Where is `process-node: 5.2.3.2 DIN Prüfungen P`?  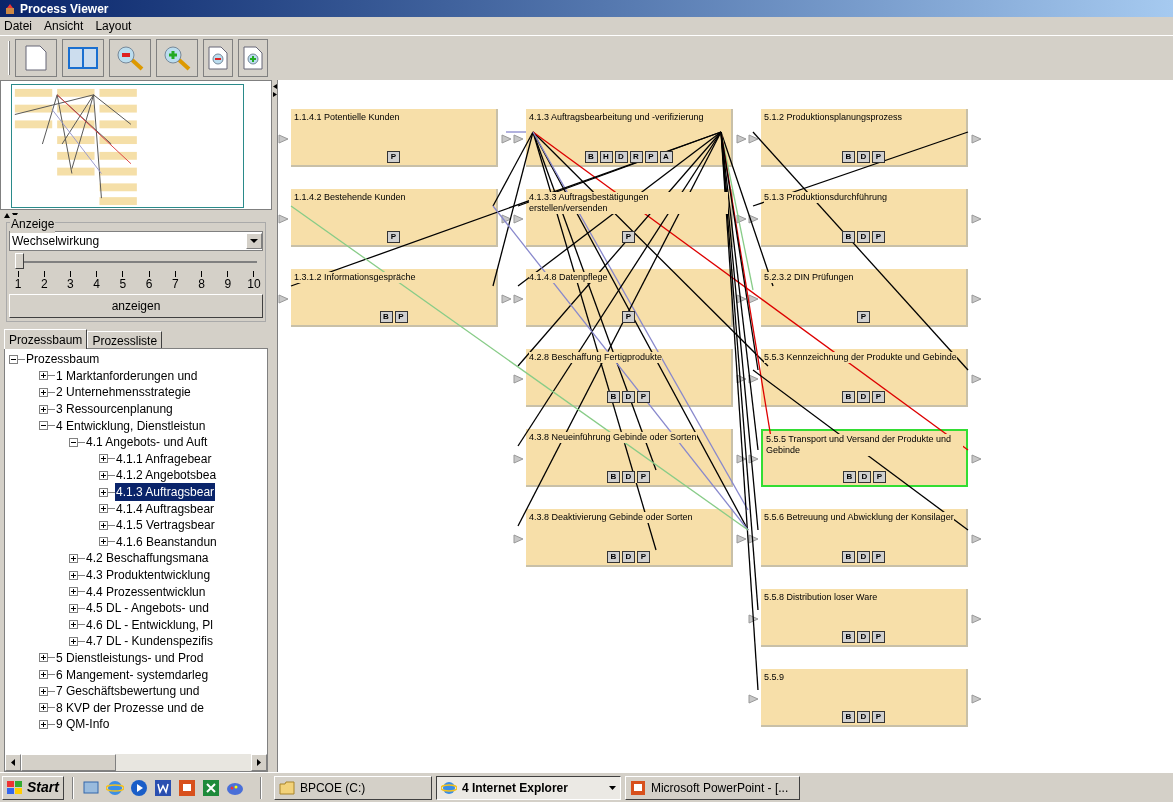 process-node: 5.2.3.2 DIN Prüfungen P is located at coordinates (864, 298).